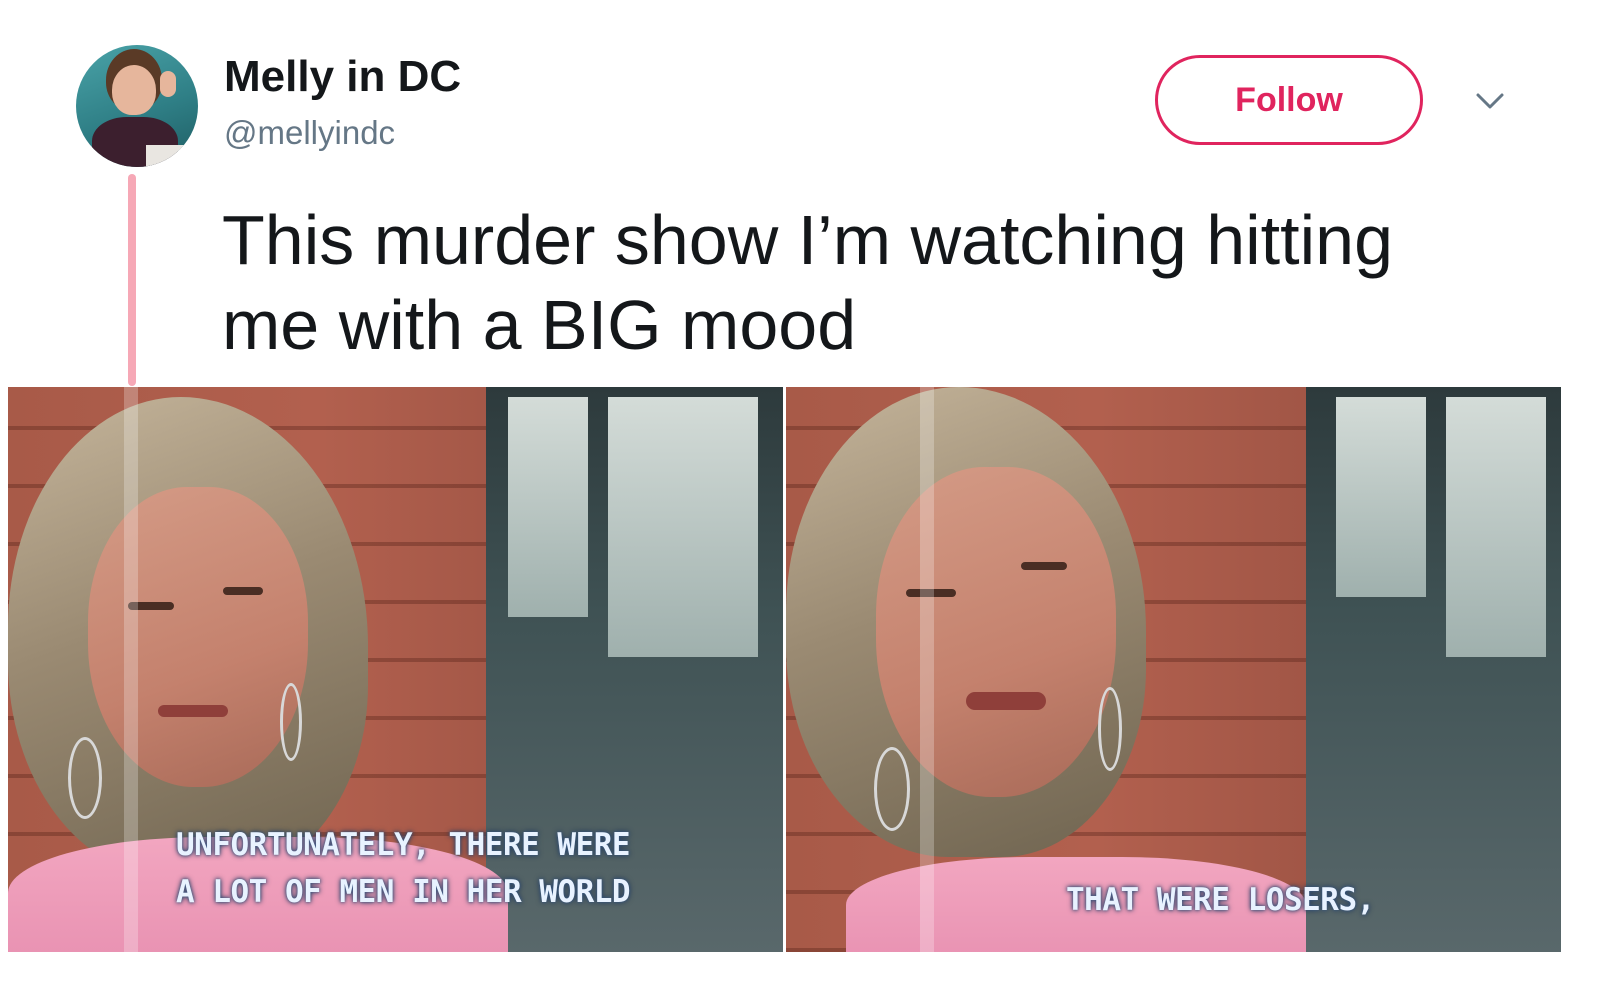 This screenshot has height=981, width=1600. I want to click on follow-button: Follow, so click(1289, 100).